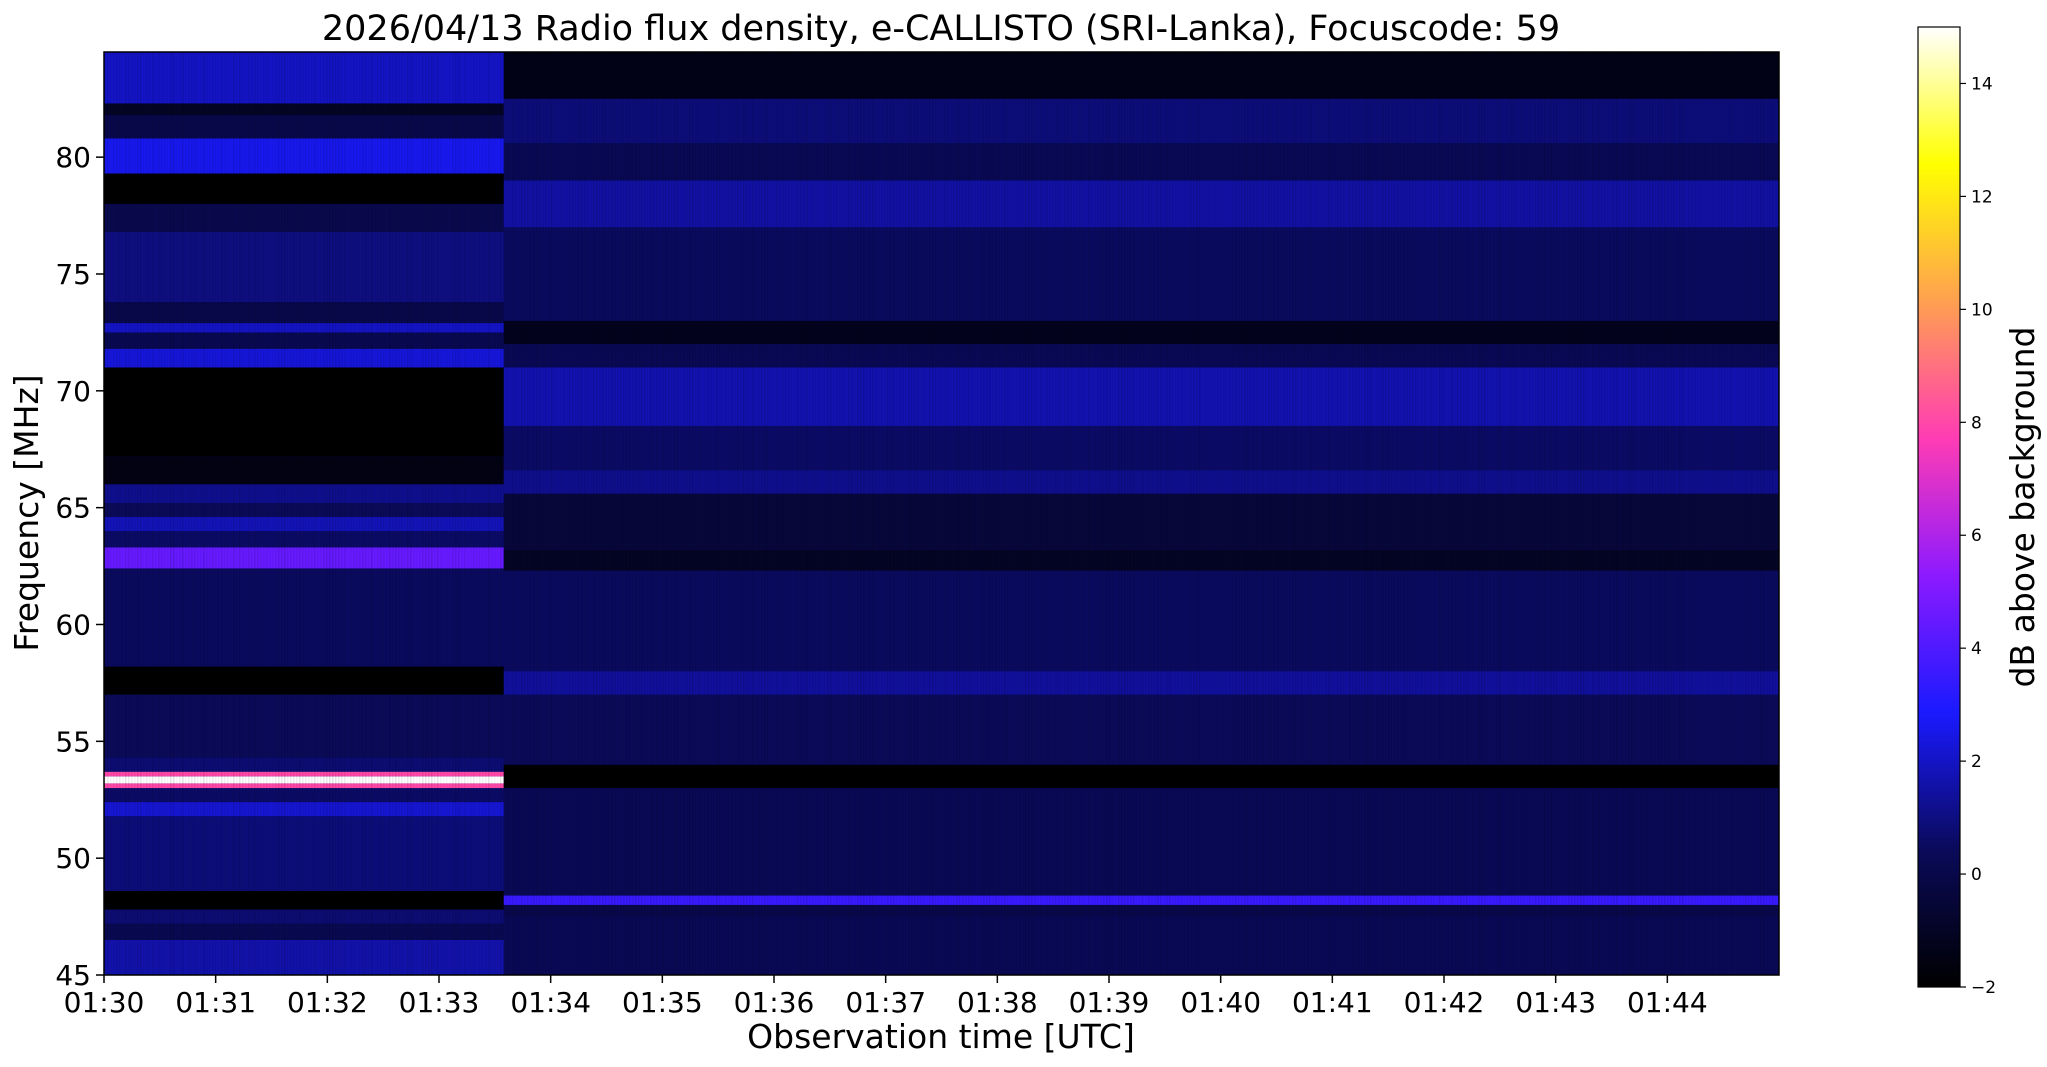  I want to click on x-tick-label: 01:31, so click(215, 1002).